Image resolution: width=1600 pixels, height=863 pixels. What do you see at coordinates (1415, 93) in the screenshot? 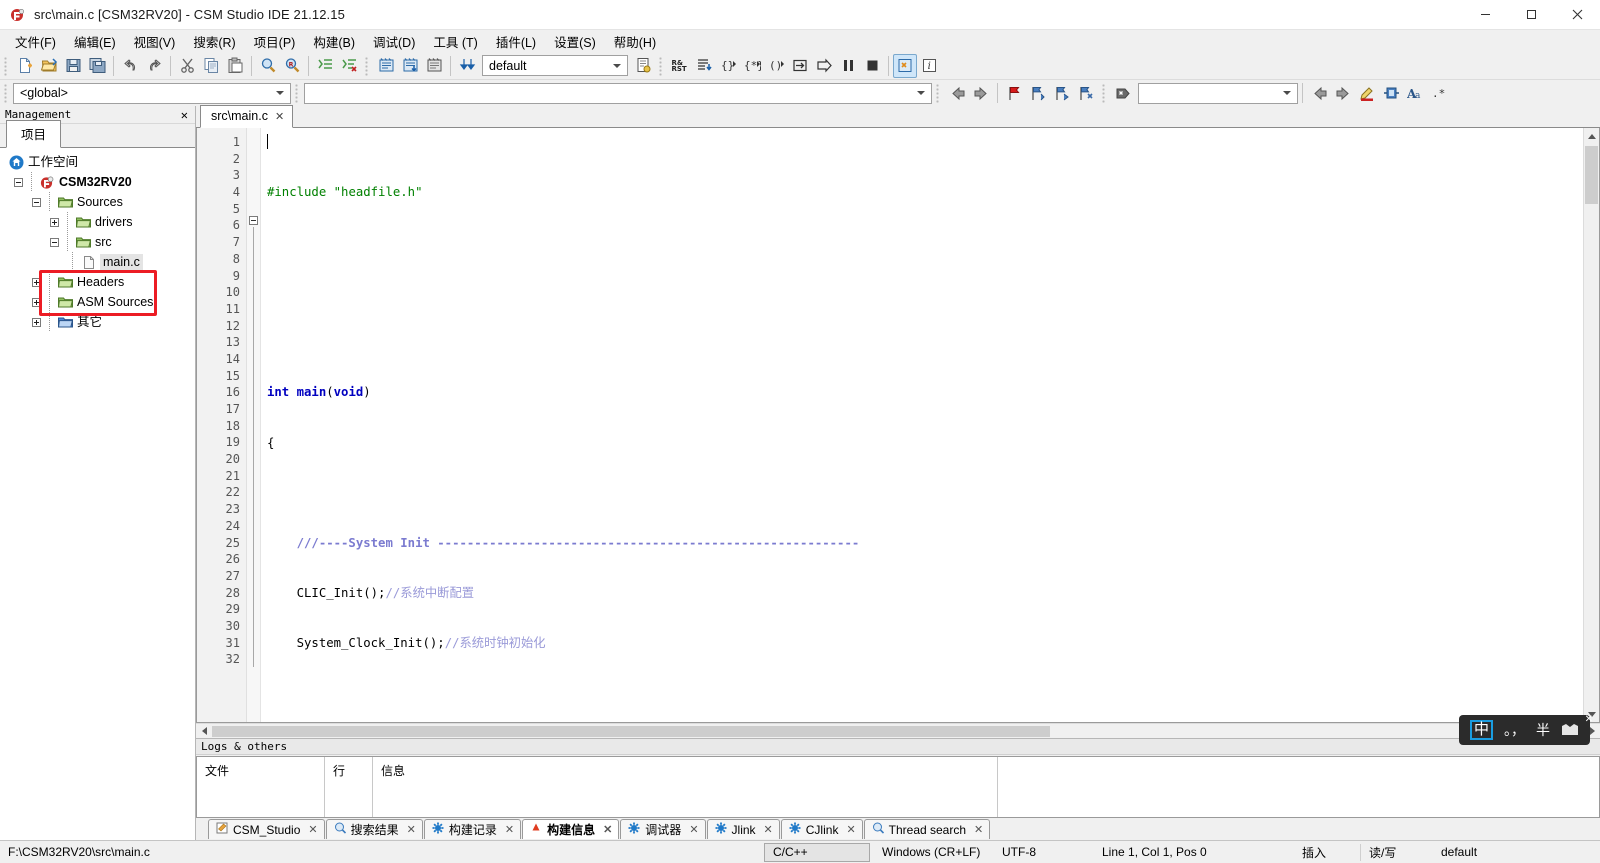
I see `font-icon: Aa` at bounding box center [1415, 93].